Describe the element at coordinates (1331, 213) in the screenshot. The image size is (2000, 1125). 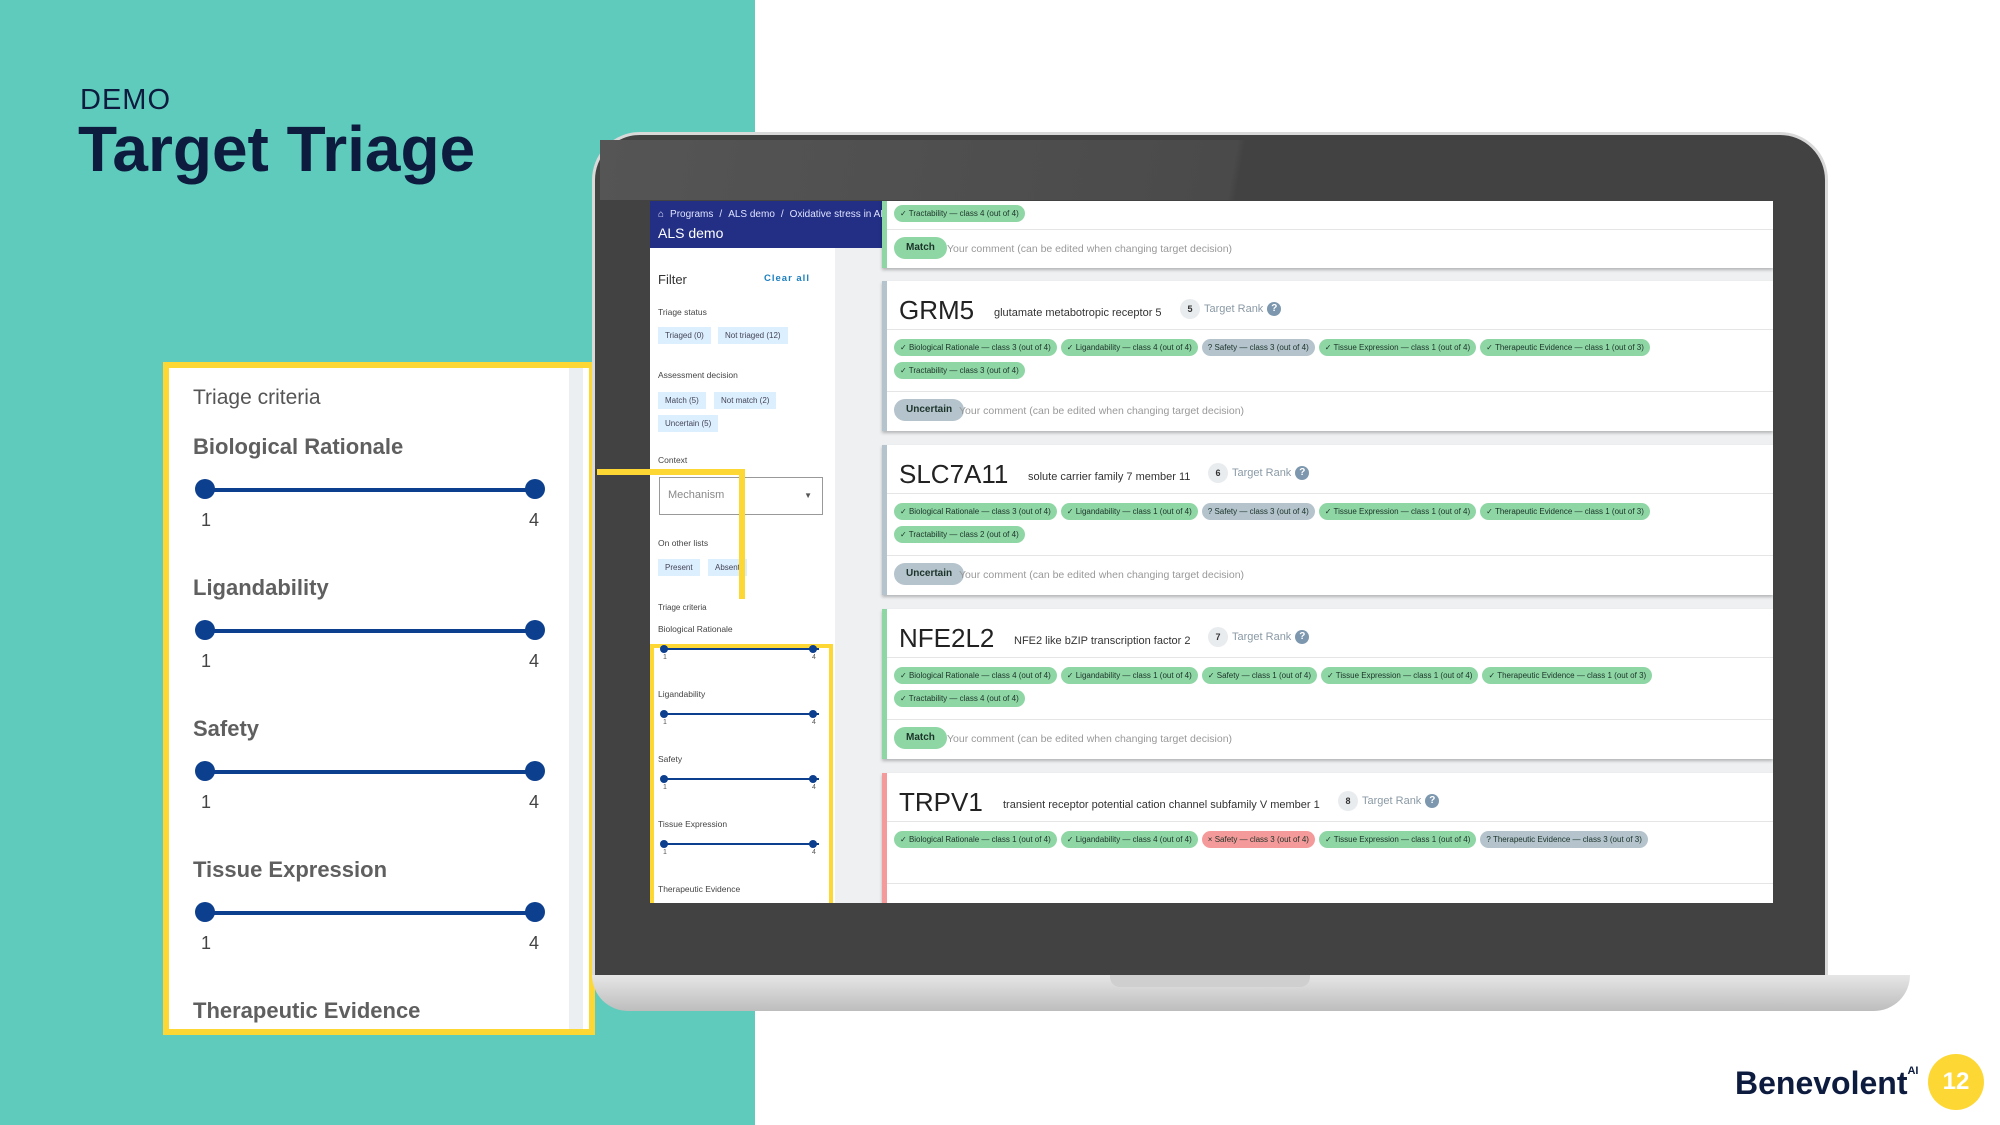
I see `criteria-chips: ✓ Tractability — class 4 (out of 4)` at that location.